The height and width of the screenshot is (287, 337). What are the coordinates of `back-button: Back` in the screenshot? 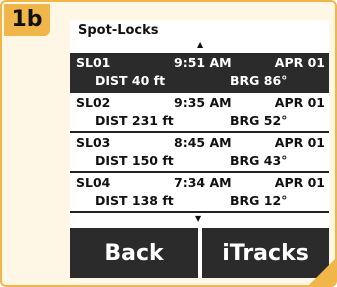 It's located at (134, 253).